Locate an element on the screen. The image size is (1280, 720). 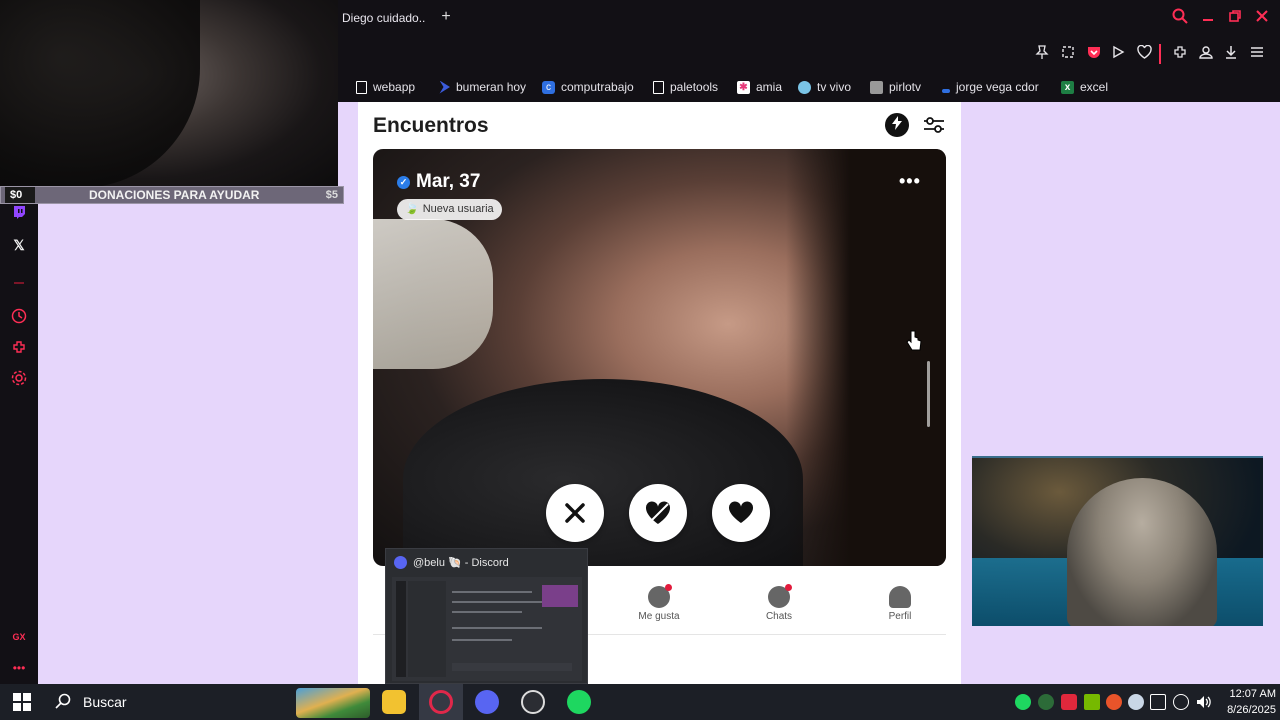
webcam-overlay-bottom is located at coordinates (1117, 541).